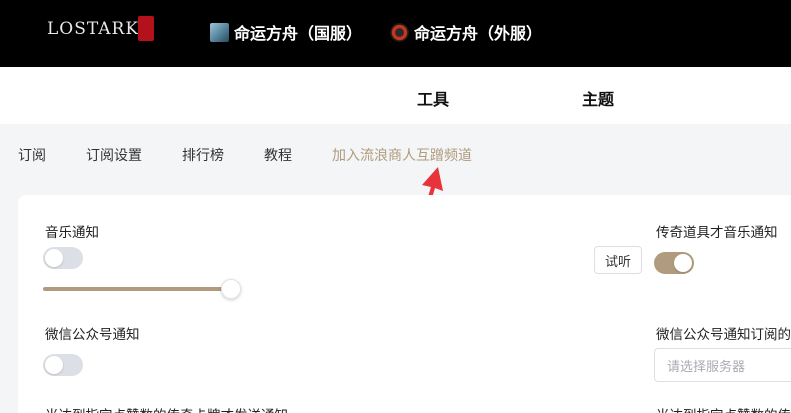 The height and width of the screenshot is (413, 791). What do you see at coordinates (146, 28) in the screenshot?
I see `logo-seal-icon` at bounding box center [146, 28].